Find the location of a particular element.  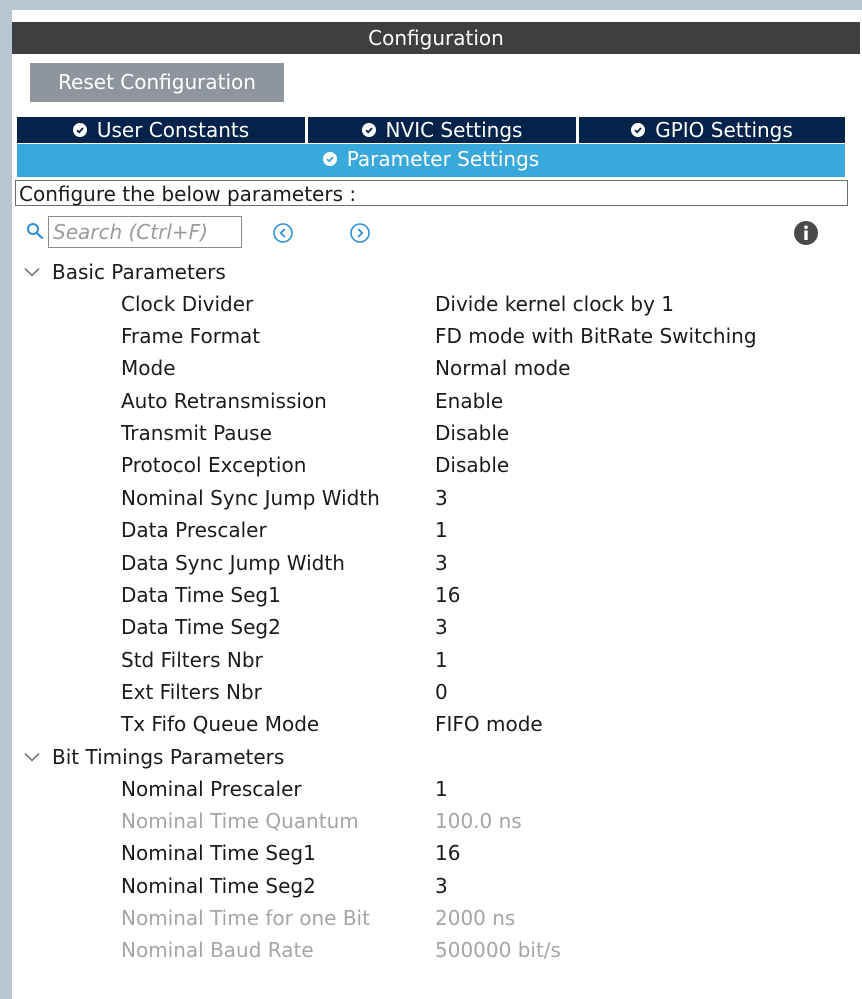

param-row-mode: Mode Normal mode is located at coordinates (436, 368).